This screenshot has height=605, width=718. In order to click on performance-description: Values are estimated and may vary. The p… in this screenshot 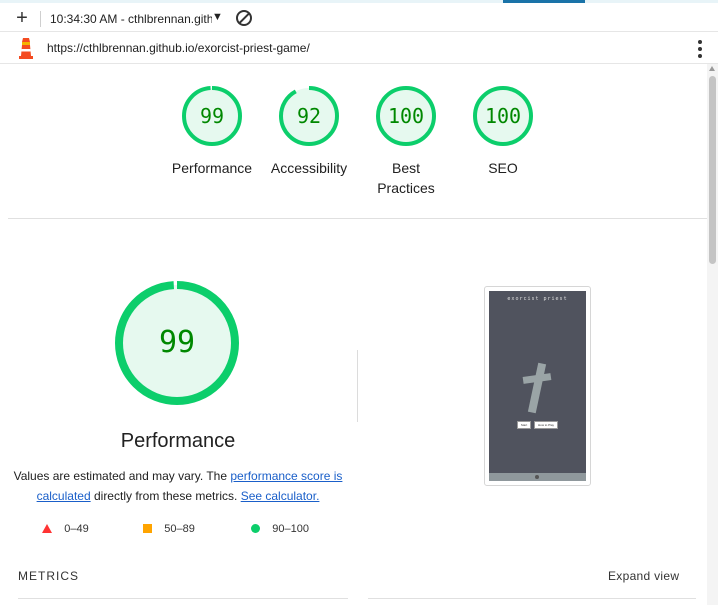, I will do `click(178, 486)`.